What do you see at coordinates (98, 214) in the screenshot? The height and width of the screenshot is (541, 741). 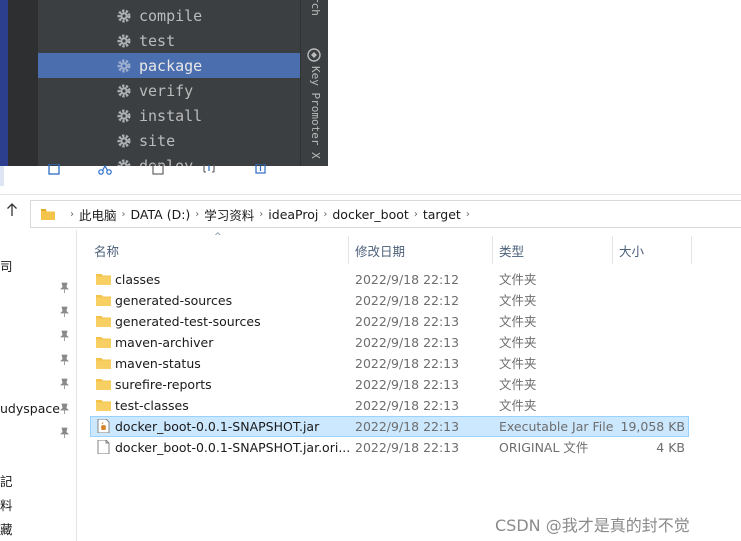 I see `breadcrumb-this-pc: 此电脑` at bounding box center [98, 214].